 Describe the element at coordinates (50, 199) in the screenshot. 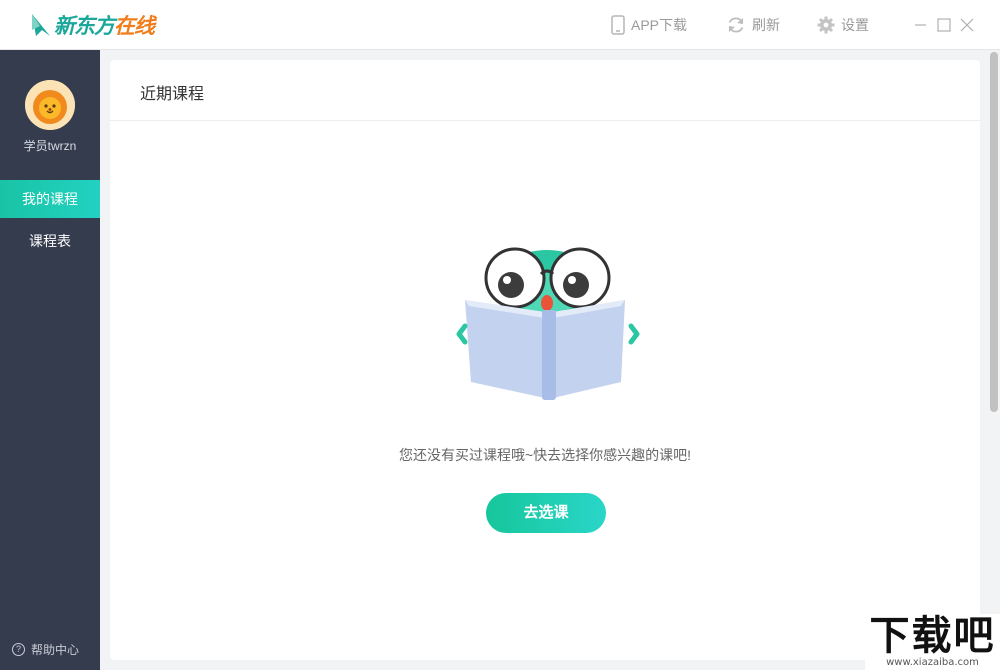

I see `sidebar-item-my-courses: 我的课程` at that location.